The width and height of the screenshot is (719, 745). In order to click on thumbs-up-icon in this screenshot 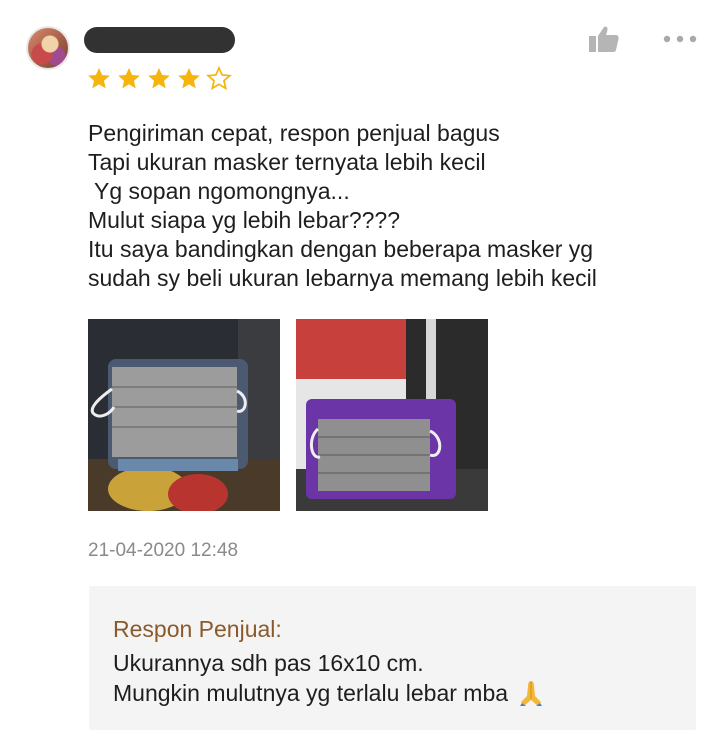, I will do `click(604, 39)`.